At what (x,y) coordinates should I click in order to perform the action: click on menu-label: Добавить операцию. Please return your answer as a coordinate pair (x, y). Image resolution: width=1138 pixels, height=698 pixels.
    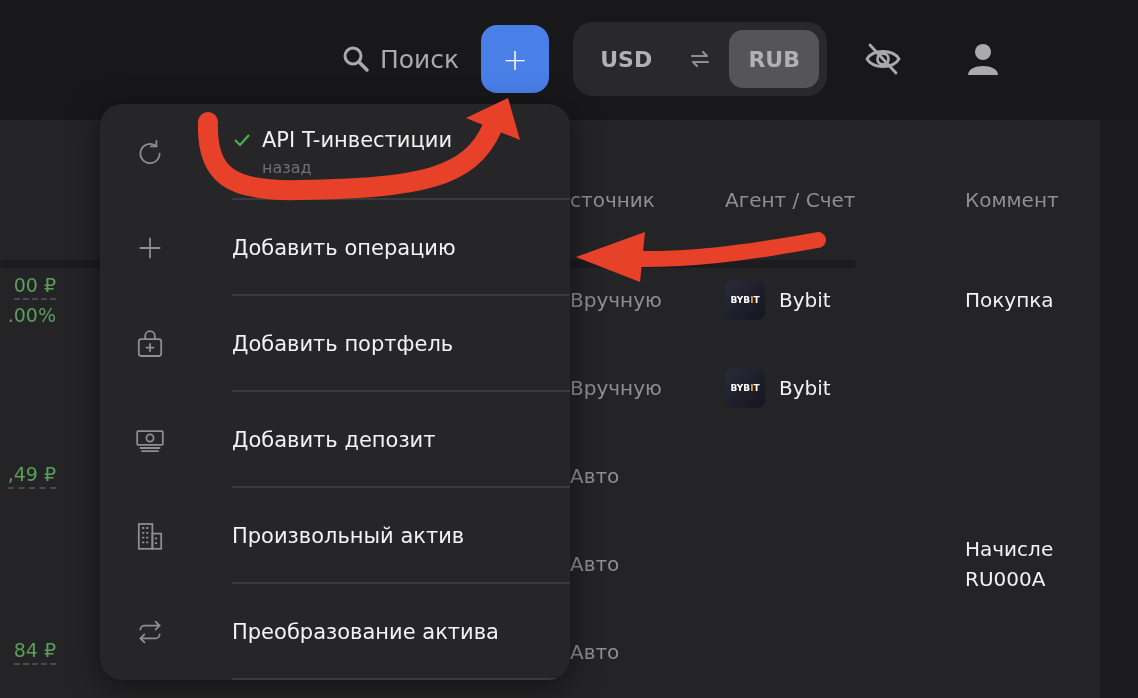
    Looking at the image, I should click on (344, 248).